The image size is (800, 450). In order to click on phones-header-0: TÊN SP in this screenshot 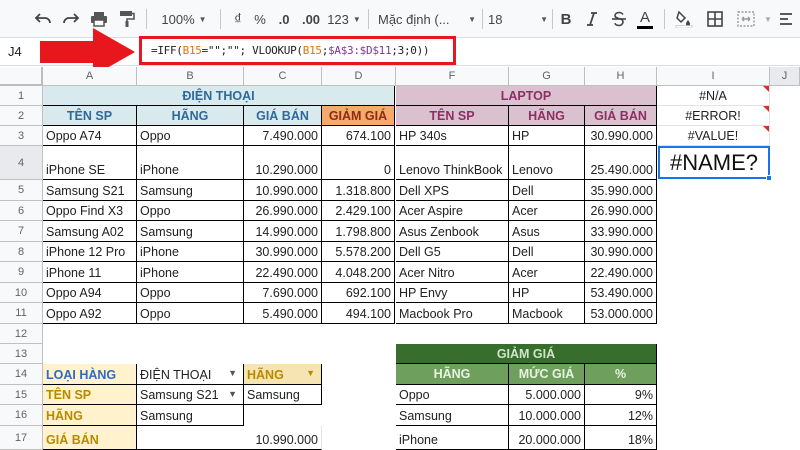, I will do `click(90, 116)`.